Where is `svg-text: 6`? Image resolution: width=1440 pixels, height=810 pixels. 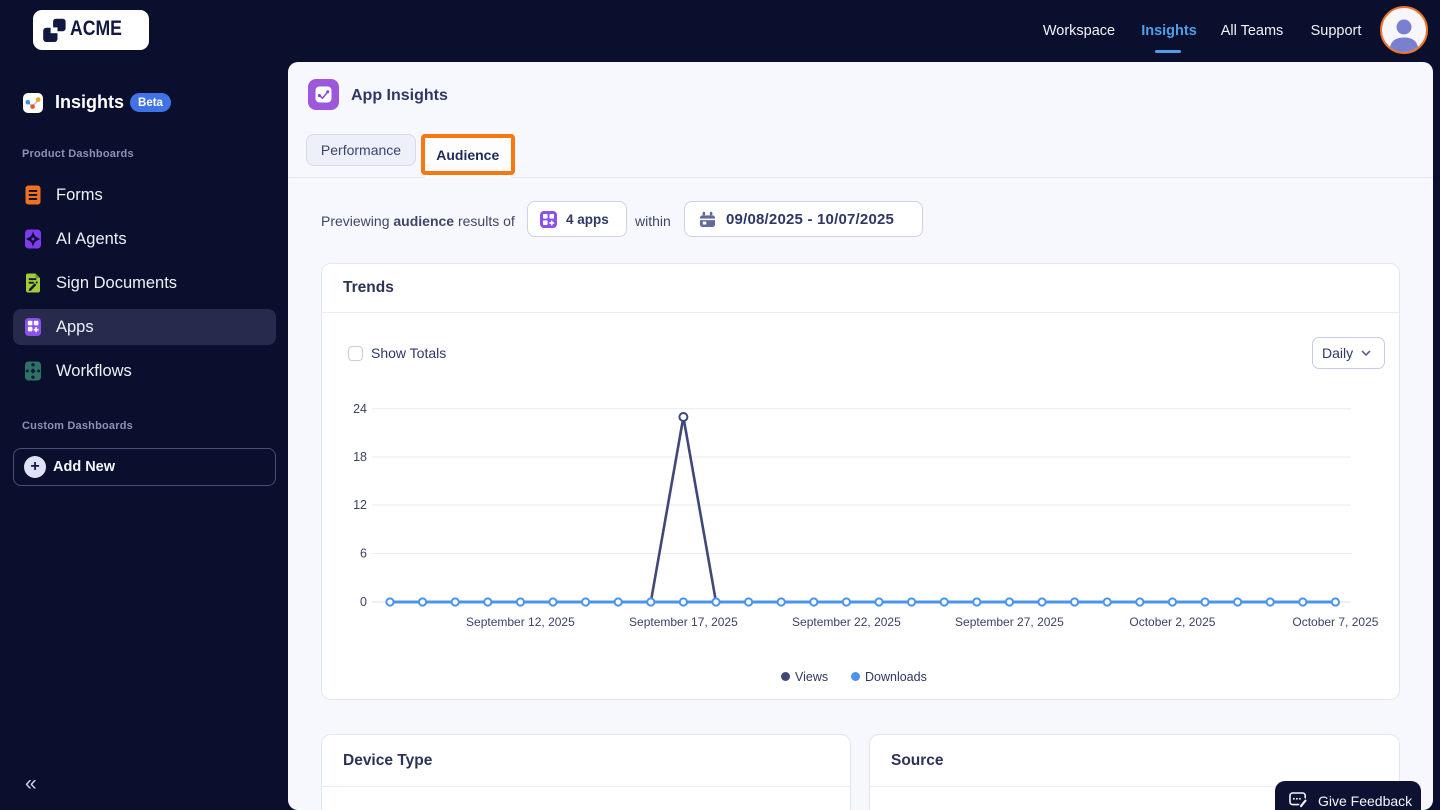
svg-text: 6 is located at coordinates (363, 554).